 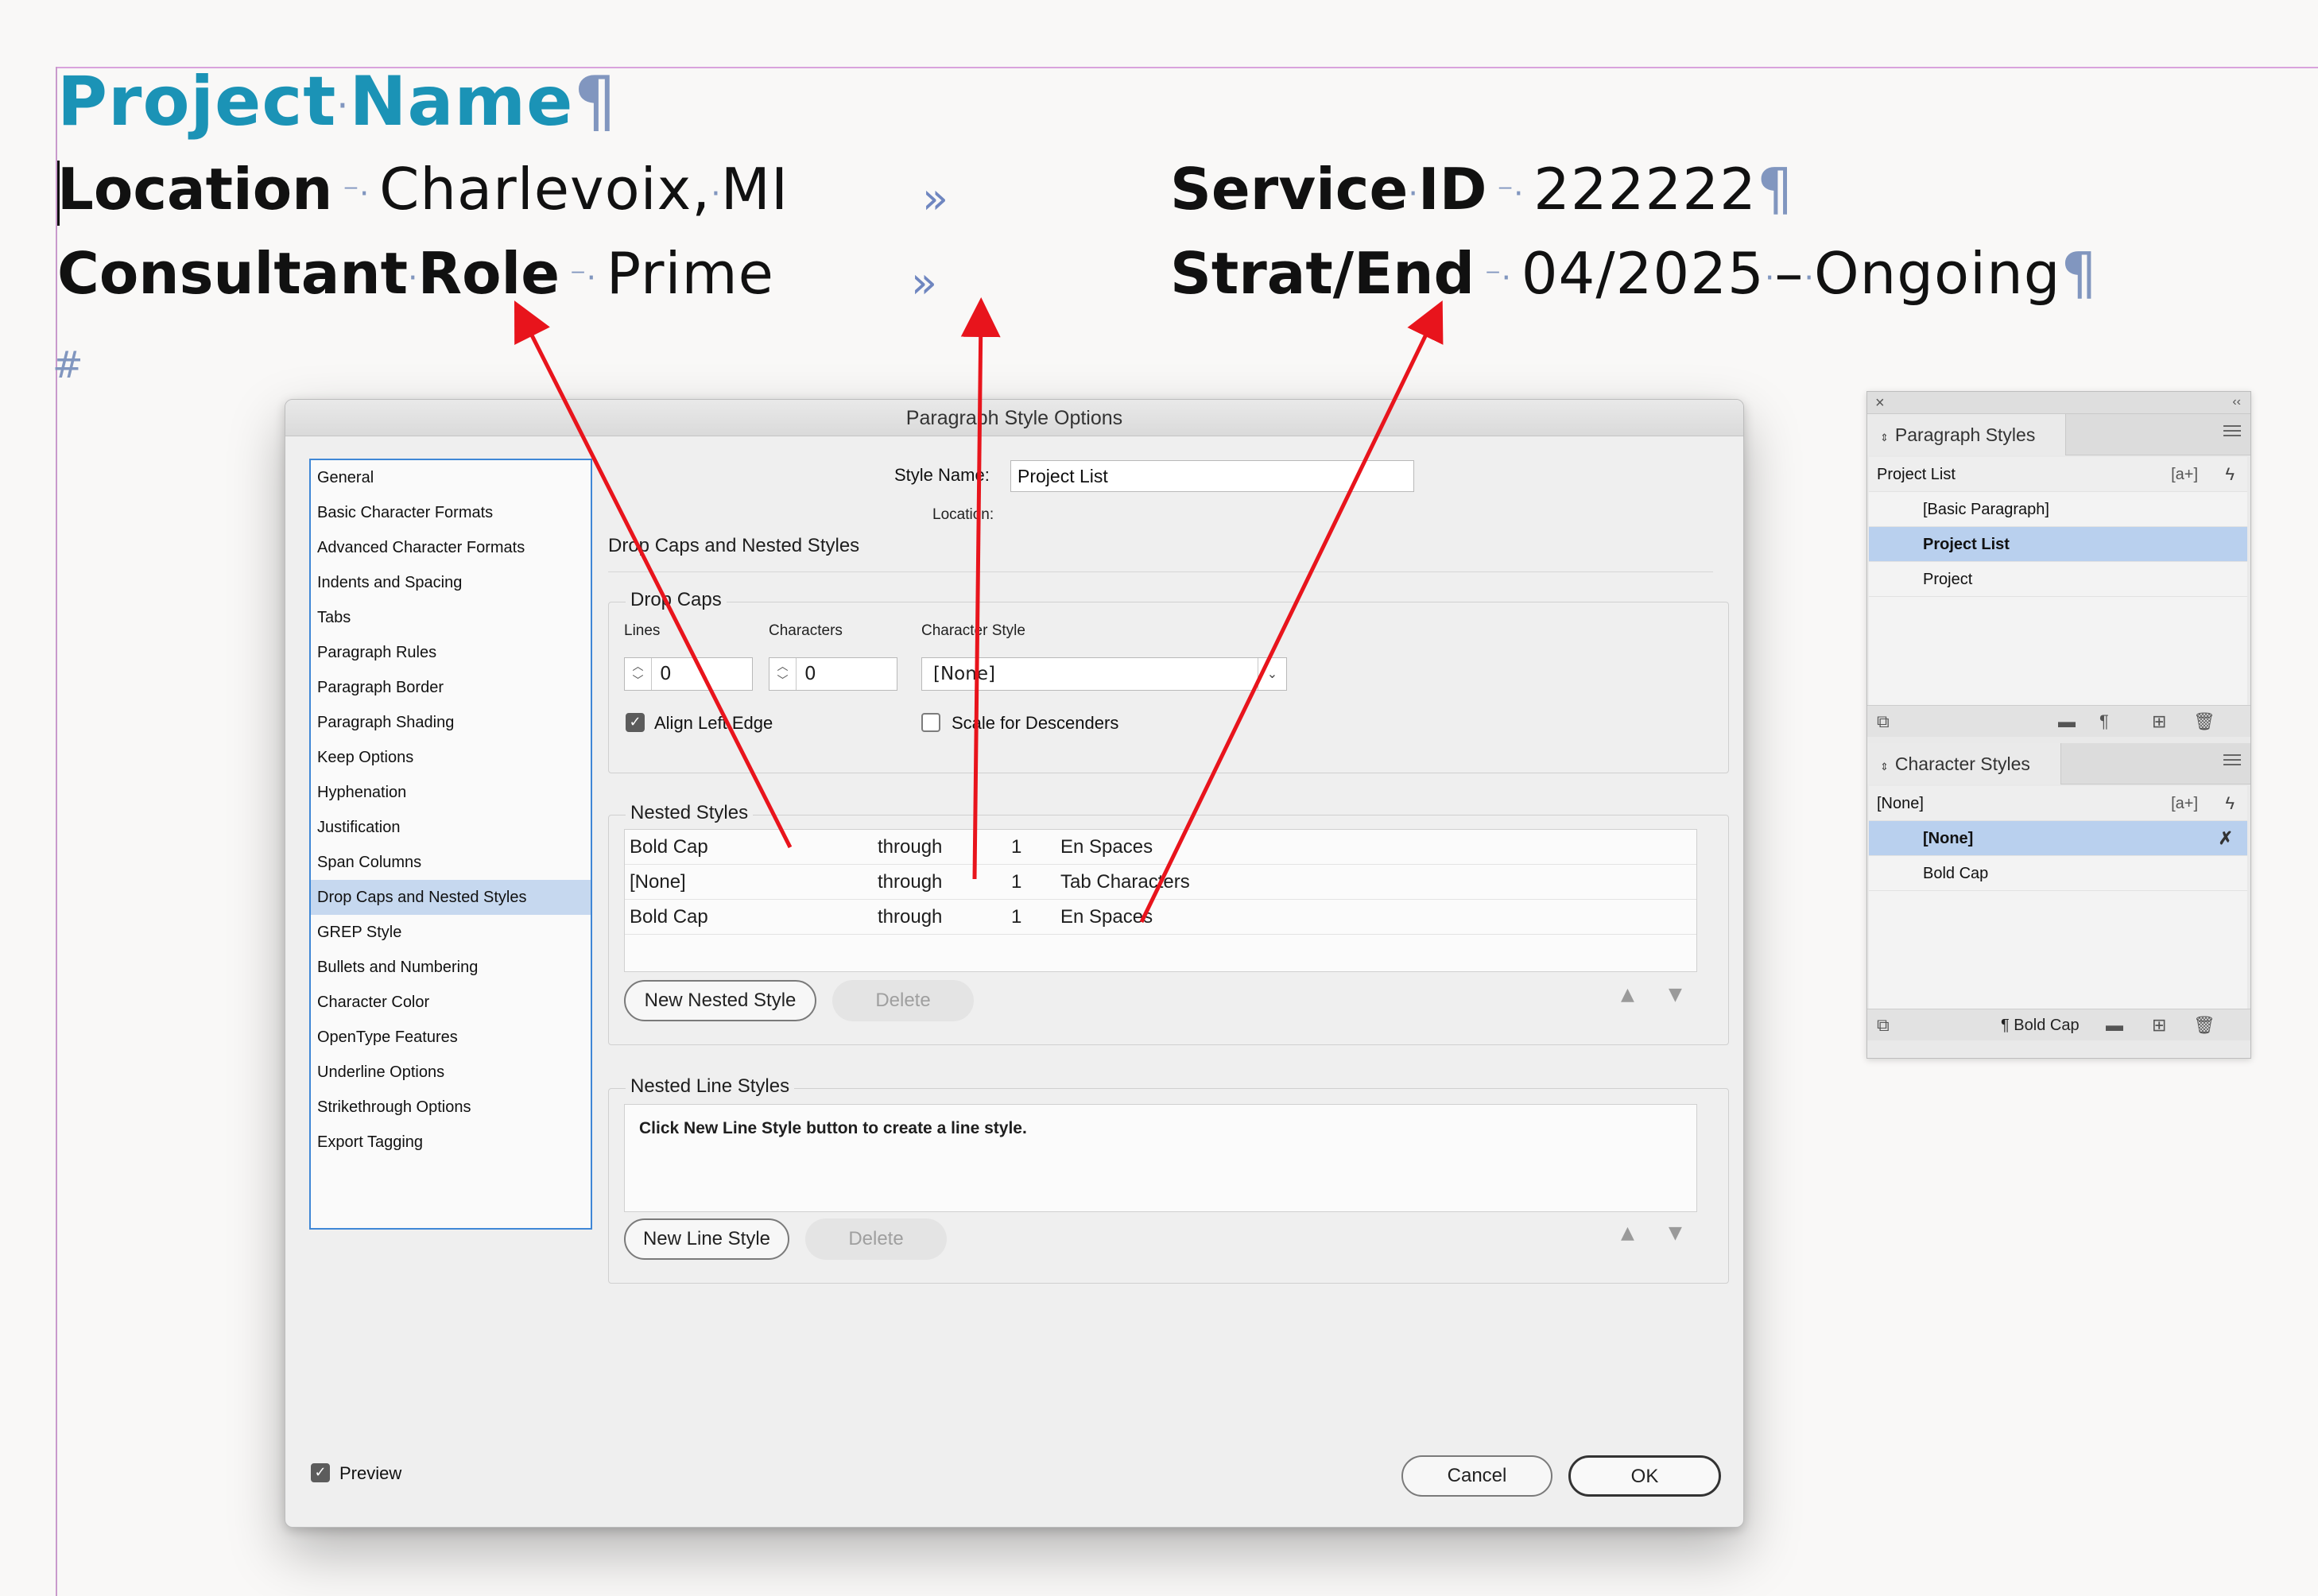 What do you see at coordinates (707, 1239) in the screenshot?
I see `new-line-style-button: New Line Style` at bounding box center [707, 1239].